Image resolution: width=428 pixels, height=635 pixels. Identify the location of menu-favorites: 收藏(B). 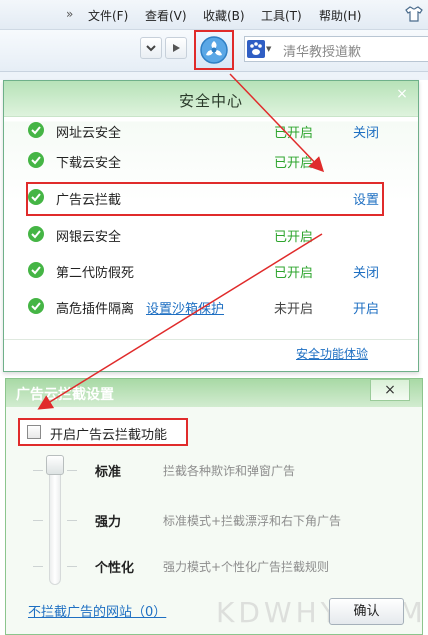
(224, 15).